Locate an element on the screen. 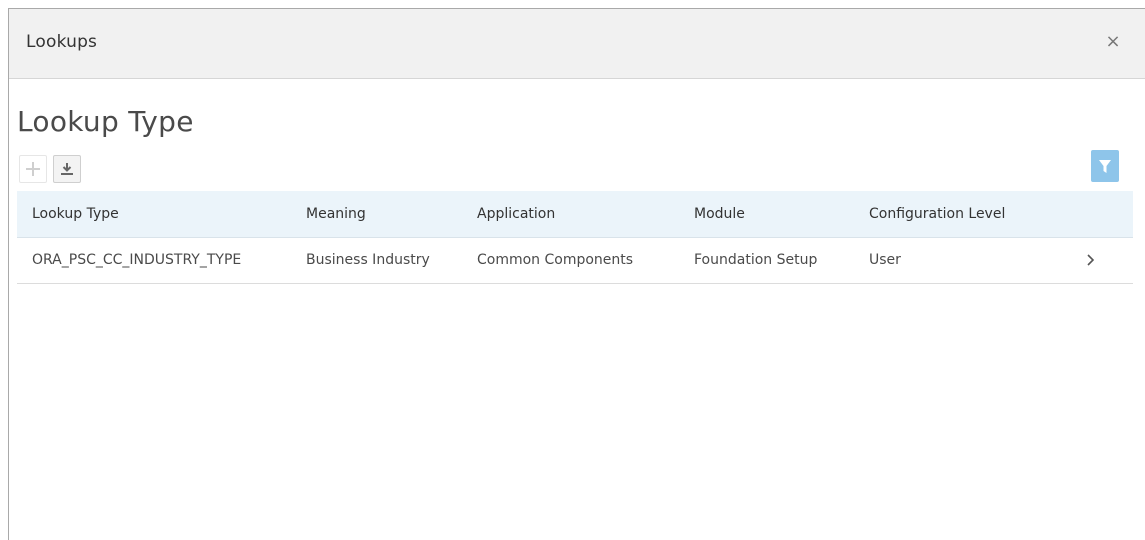  plus-icon is located at coordinates (33, 169).